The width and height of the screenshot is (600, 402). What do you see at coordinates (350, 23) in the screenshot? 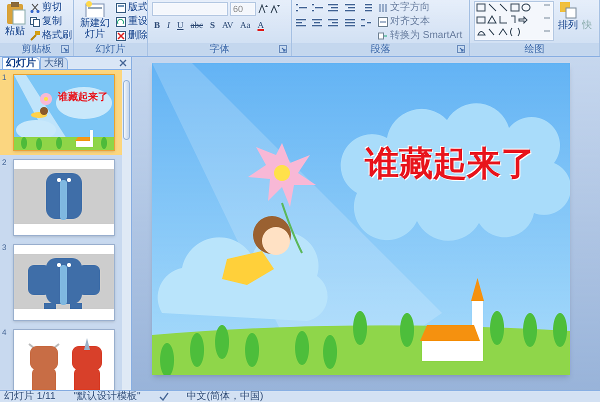
I see `justify-icon` at bounding box center [350, 23].